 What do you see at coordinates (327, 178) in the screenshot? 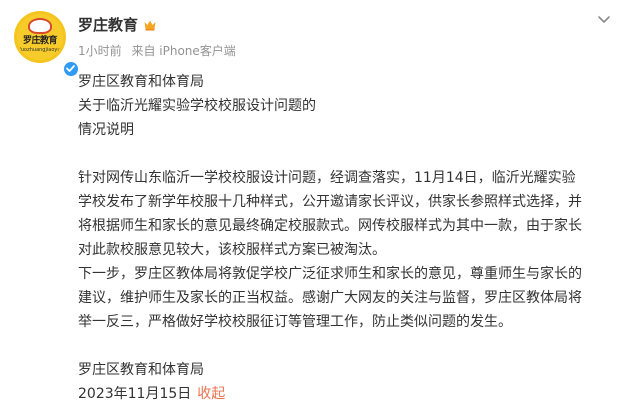
I see `paragraph-line: 针对网传山东临沂一学校校服设计问题，经调查落实，11月14日，临沂光耀实验` at bounding box center [327, 178].